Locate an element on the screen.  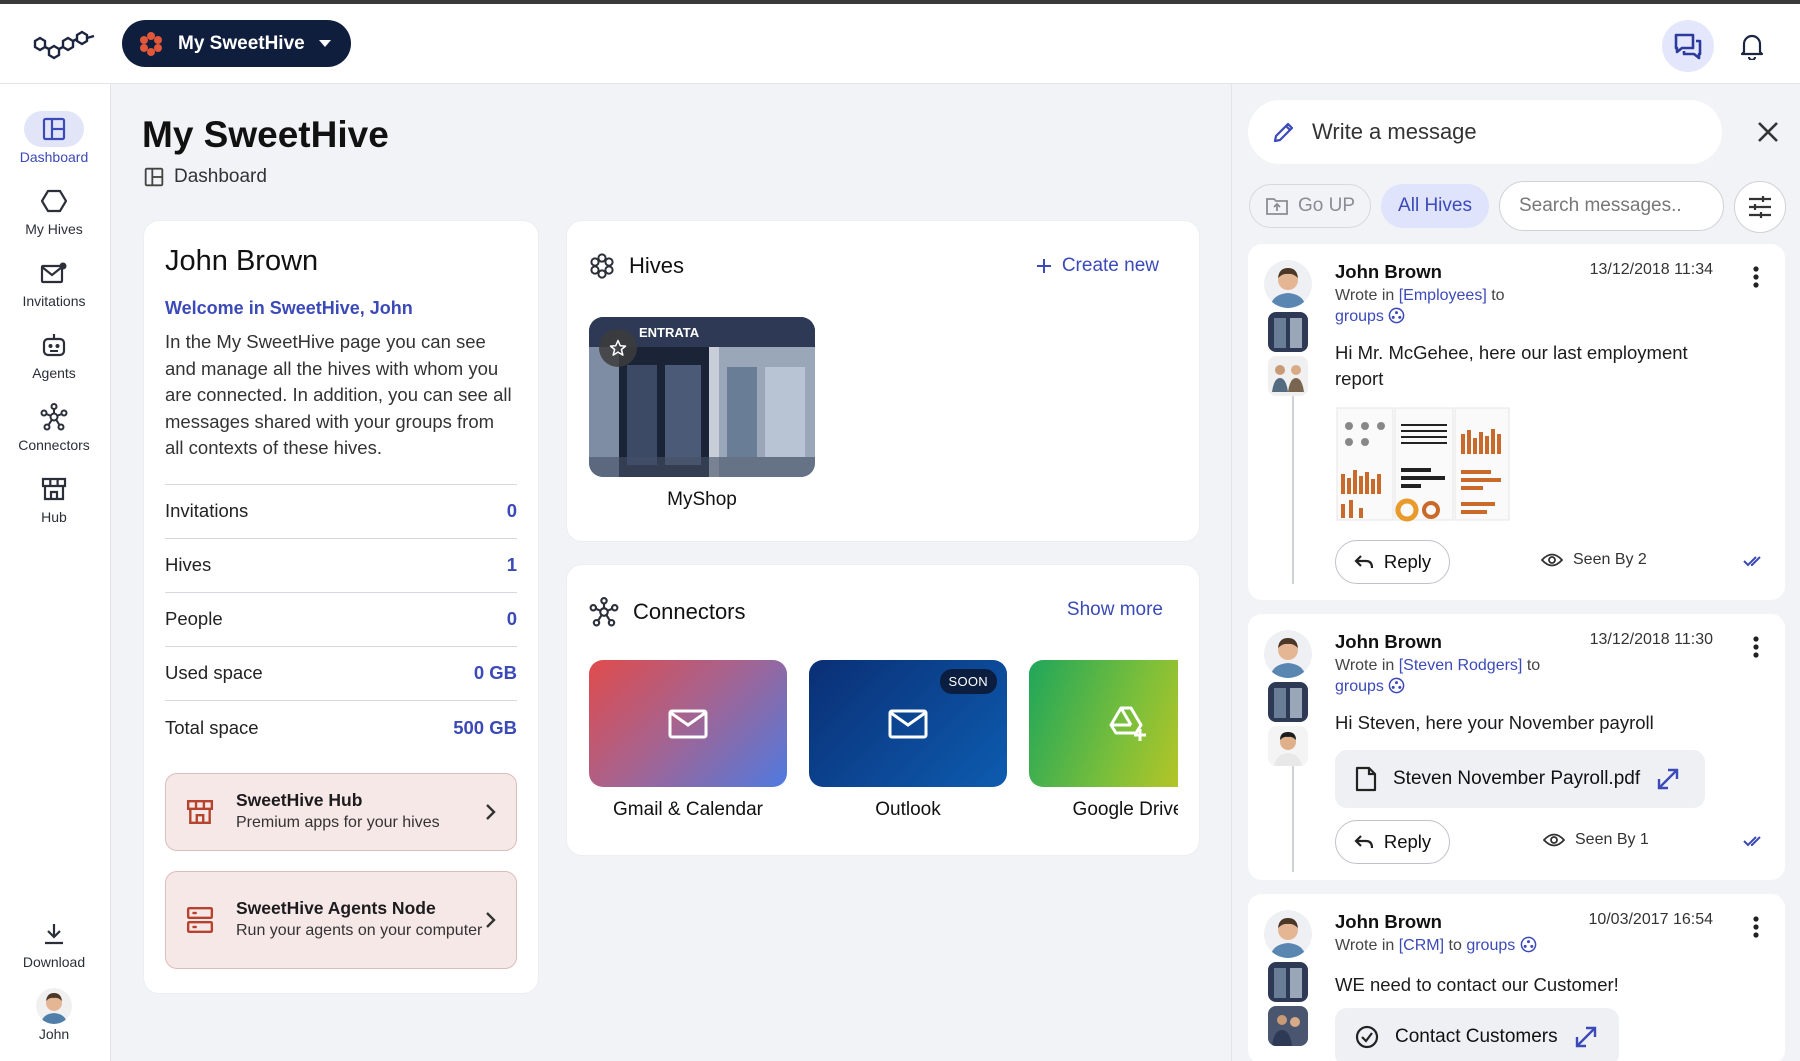
sweethive-hub-promo: SweetHive Hub Premium apps for your hives is located at coordinates (341, 811).